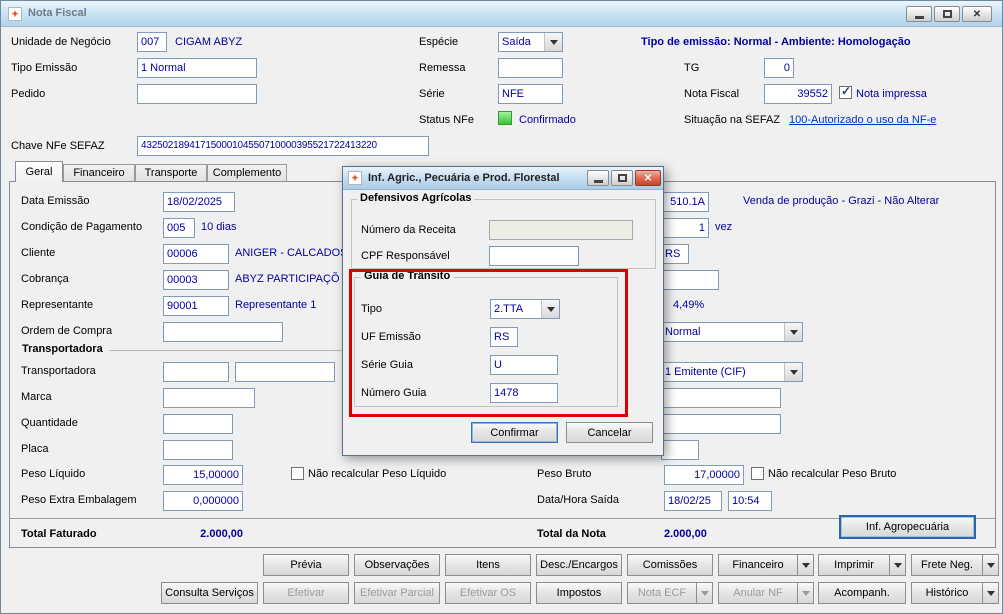  What do you see at coordinates (662, 593) in the screenshot?
I see `nota-ecf-button: Nota ECF` at bounding box center [662, 593].